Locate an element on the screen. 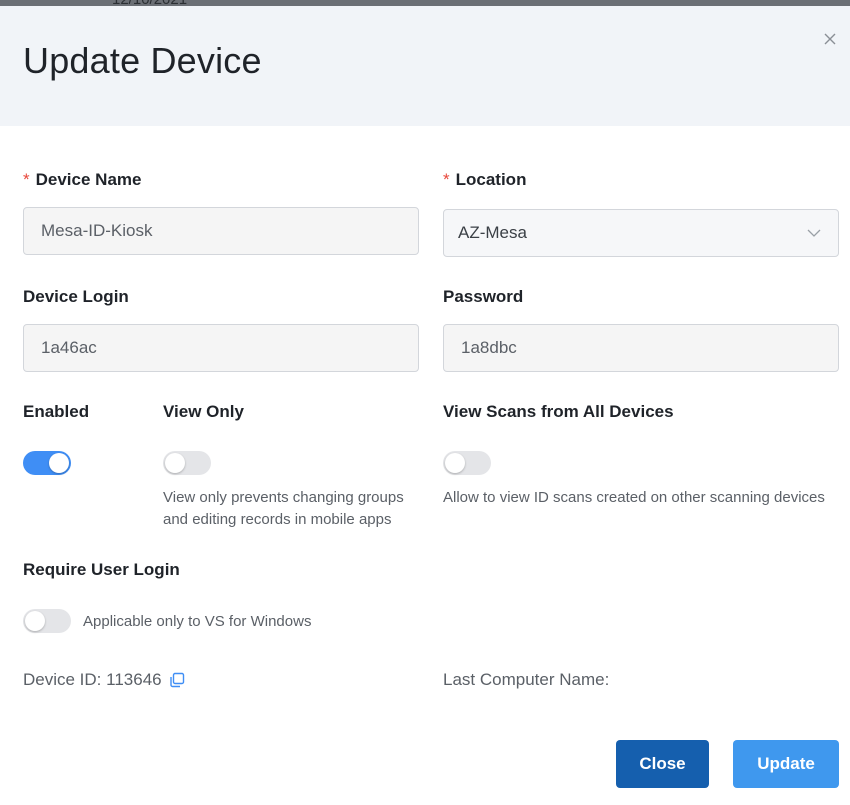 The width and height of the screenshot is (850, 805). require-login-help: Applicable only to VS for Windows is located at coordinates (197, 621).